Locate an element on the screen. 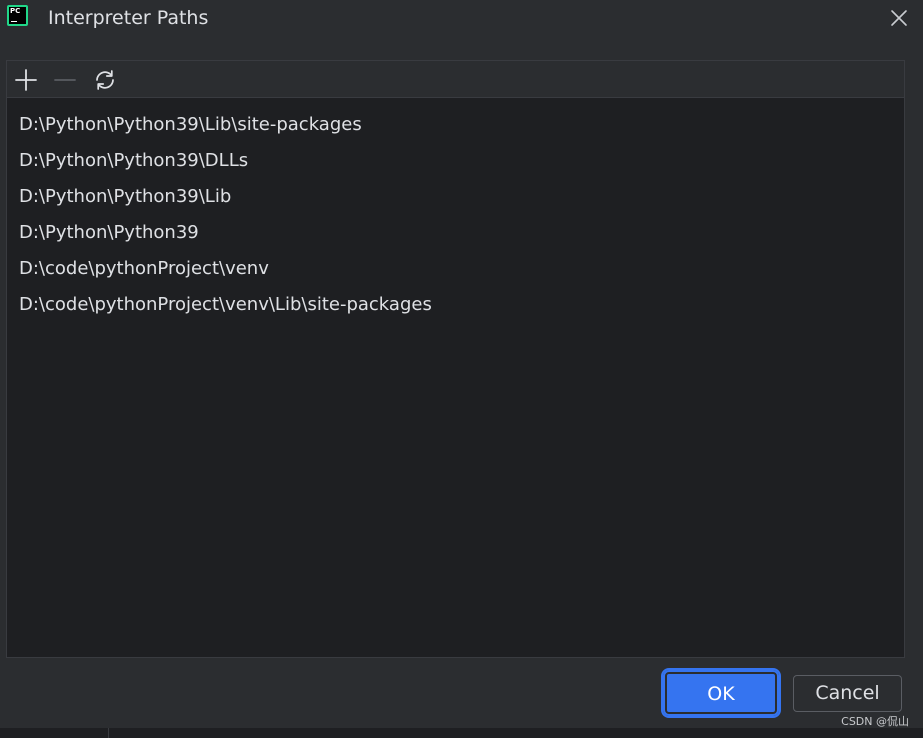  window-title: Interpreter Paths is located at coordinates (128, 18).